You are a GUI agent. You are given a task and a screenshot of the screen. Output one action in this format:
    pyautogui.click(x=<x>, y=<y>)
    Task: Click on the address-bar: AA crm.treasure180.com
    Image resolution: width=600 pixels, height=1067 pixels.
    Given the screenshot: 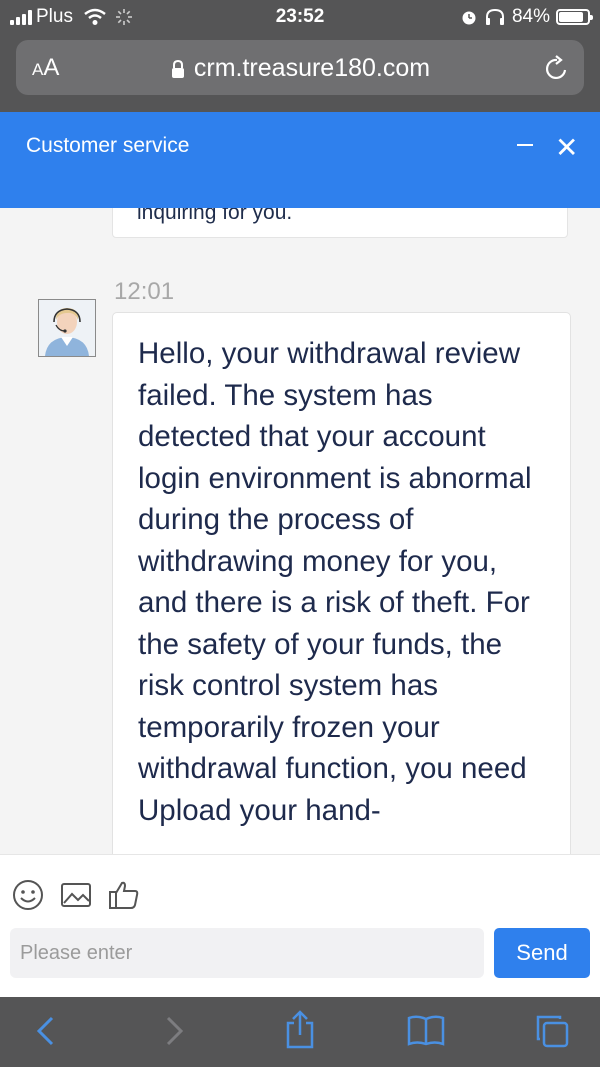 What is the action you would take?
    pyautogui.click(x=300, y=67)
    